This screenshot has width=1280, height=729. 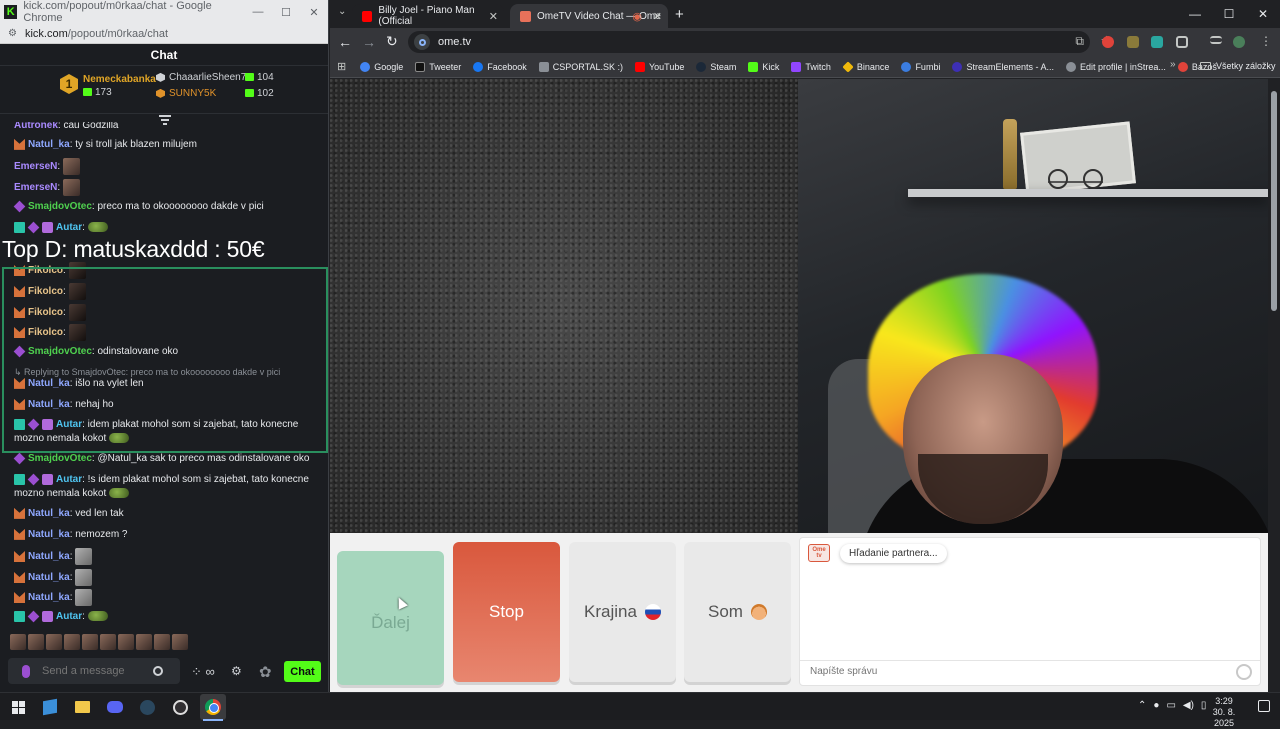 I want to click on leader-name-3: SUNNY5K, so click(x=186, y=93).